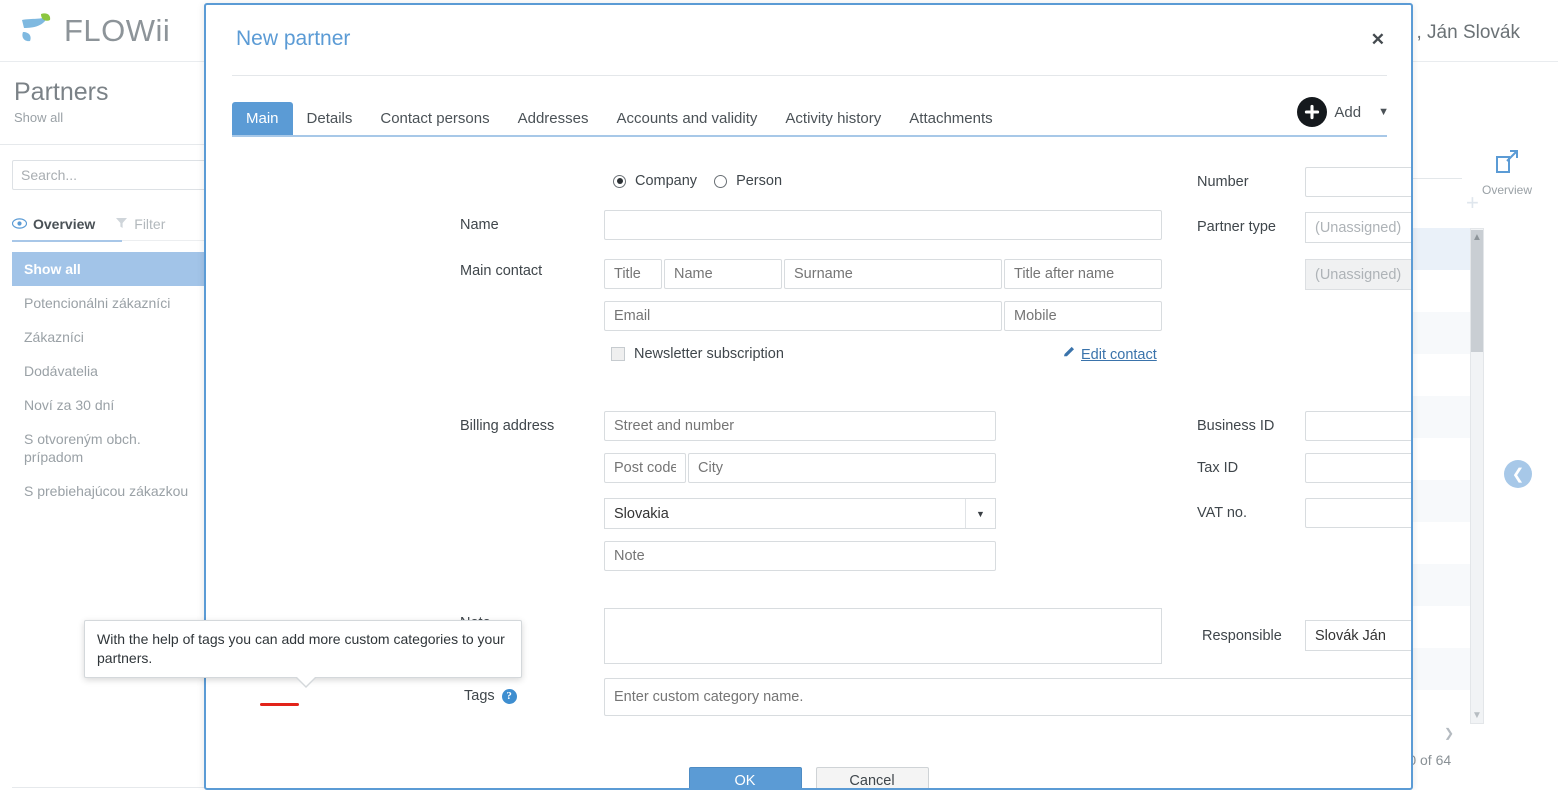 The image size is (1558, 790). I want to click on close-icon: ✕, so click(1378, 39).